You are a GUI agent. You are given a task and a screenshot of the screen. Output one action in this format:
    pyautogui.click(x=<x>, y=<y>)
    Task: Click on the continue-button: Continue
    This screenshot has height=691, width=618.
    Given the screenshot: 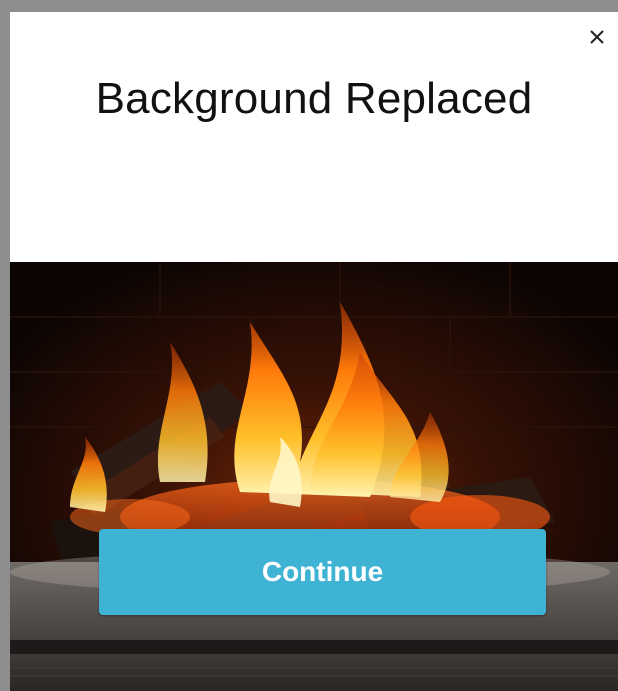 What is the action you would take?
    pyautogui.click(x=322, y=572)
    